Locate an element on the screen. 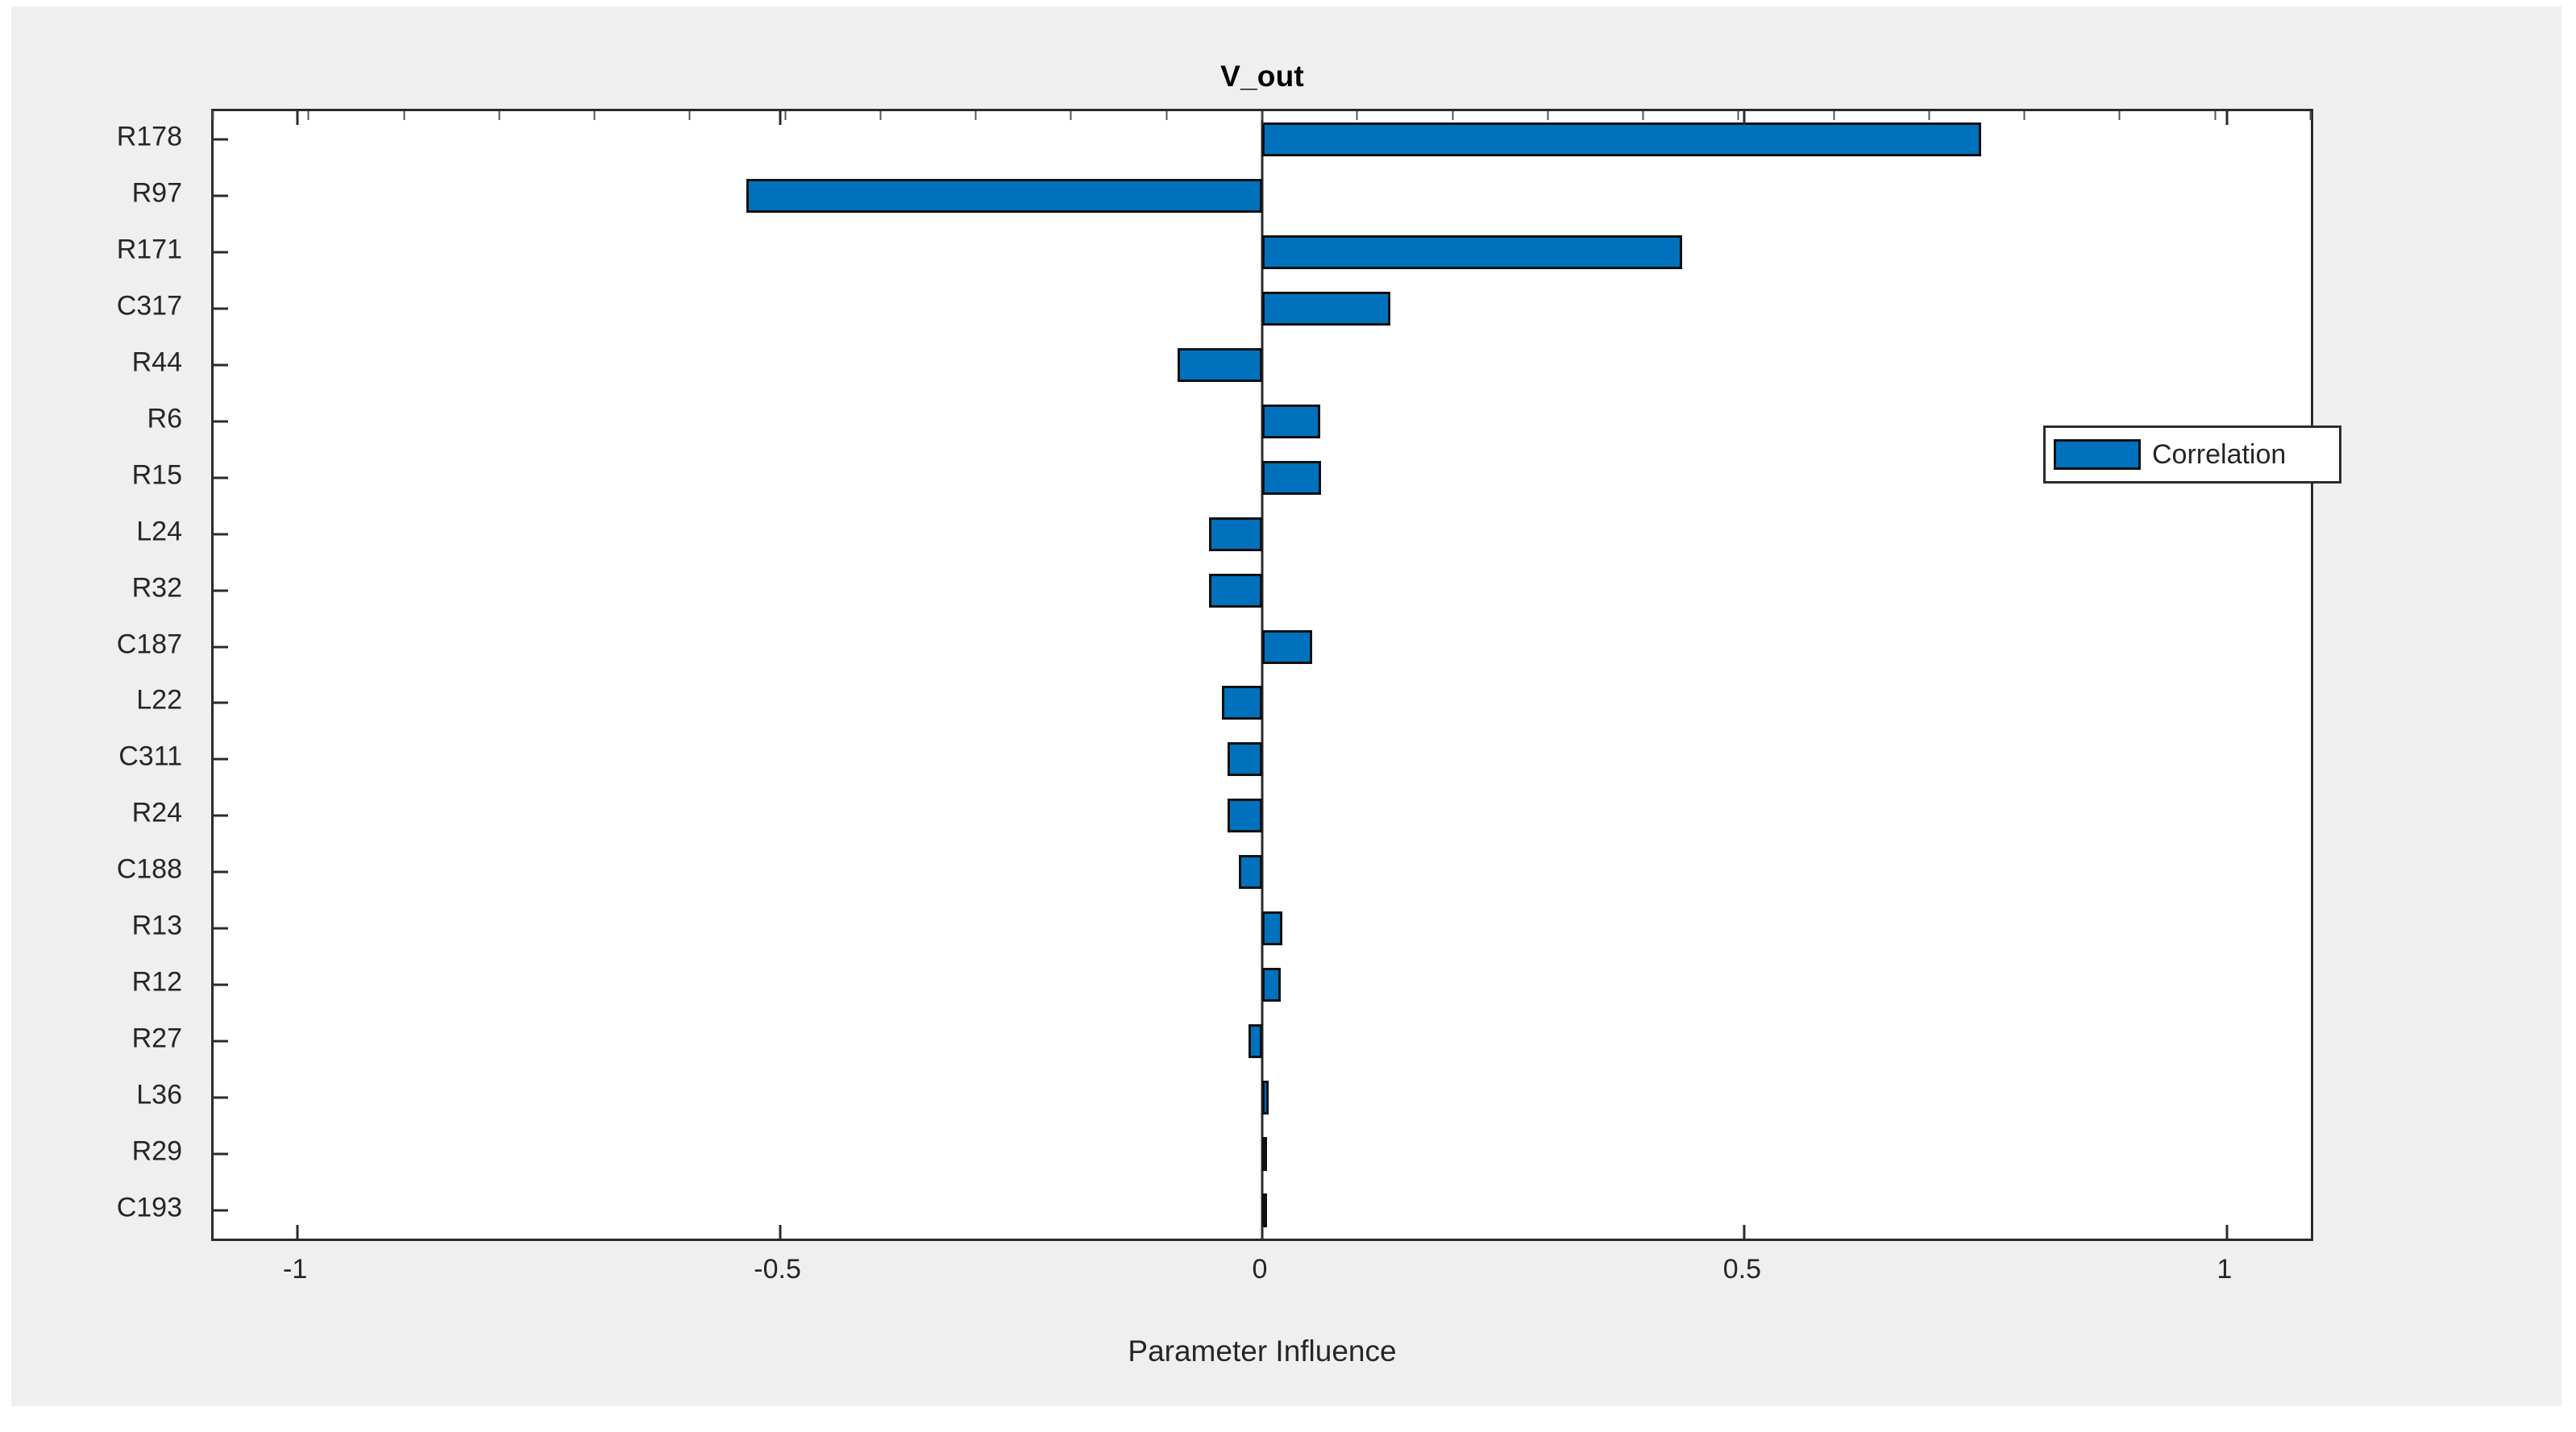  y-tick-label-c188: C188 is located at coordinates (149, 869).